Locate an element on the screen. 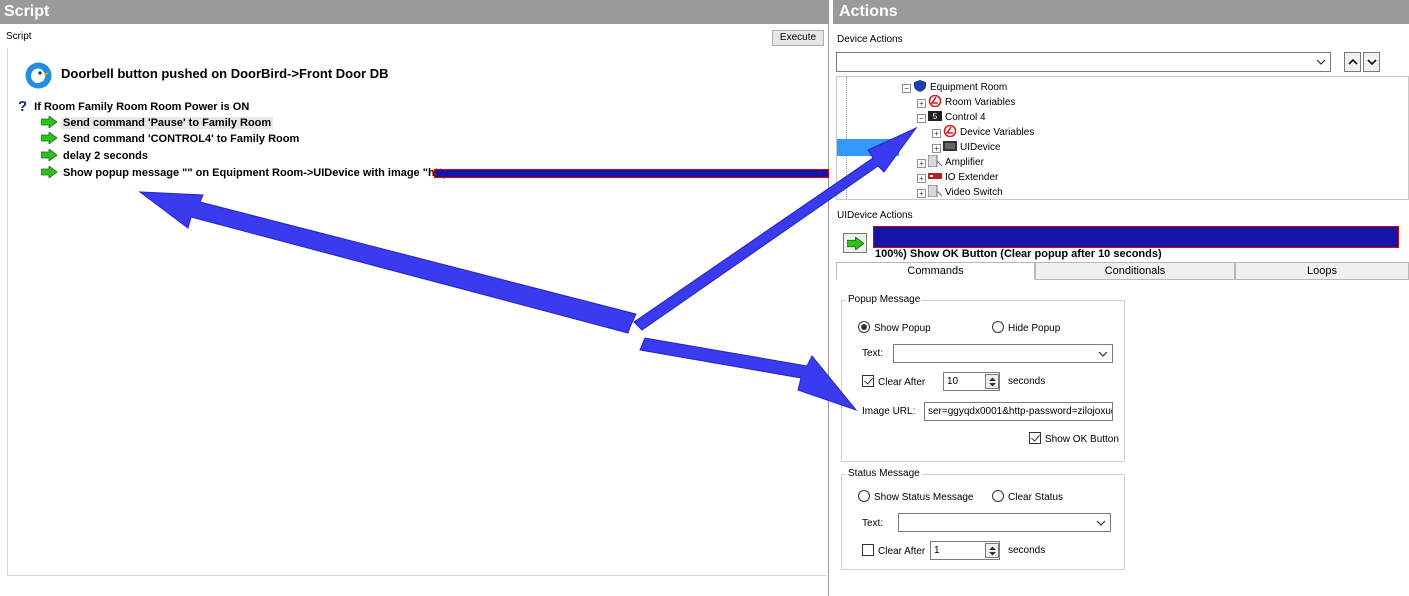 This screenshot has width=1409, height=596. script-line: Send command 'Pause' to Family Room is located at coordinates (157, 123).